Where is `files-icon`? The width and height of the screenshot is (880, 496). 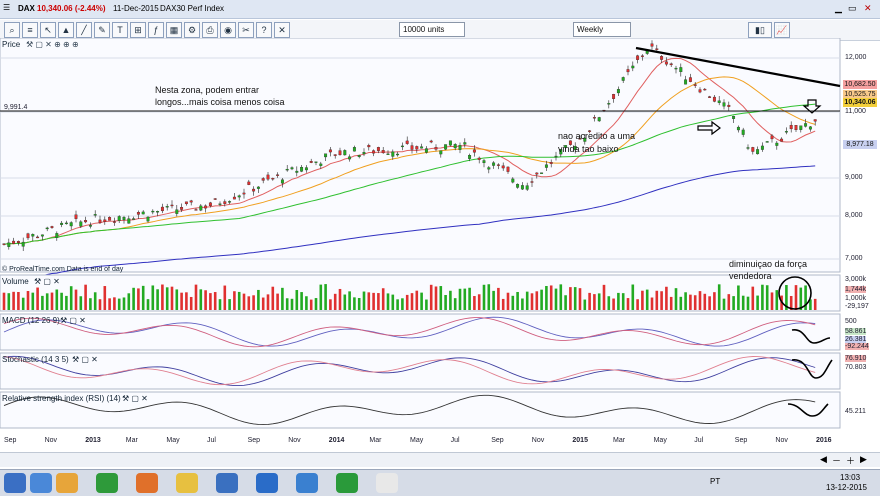
files-icon is located at coordinates (187, 483).